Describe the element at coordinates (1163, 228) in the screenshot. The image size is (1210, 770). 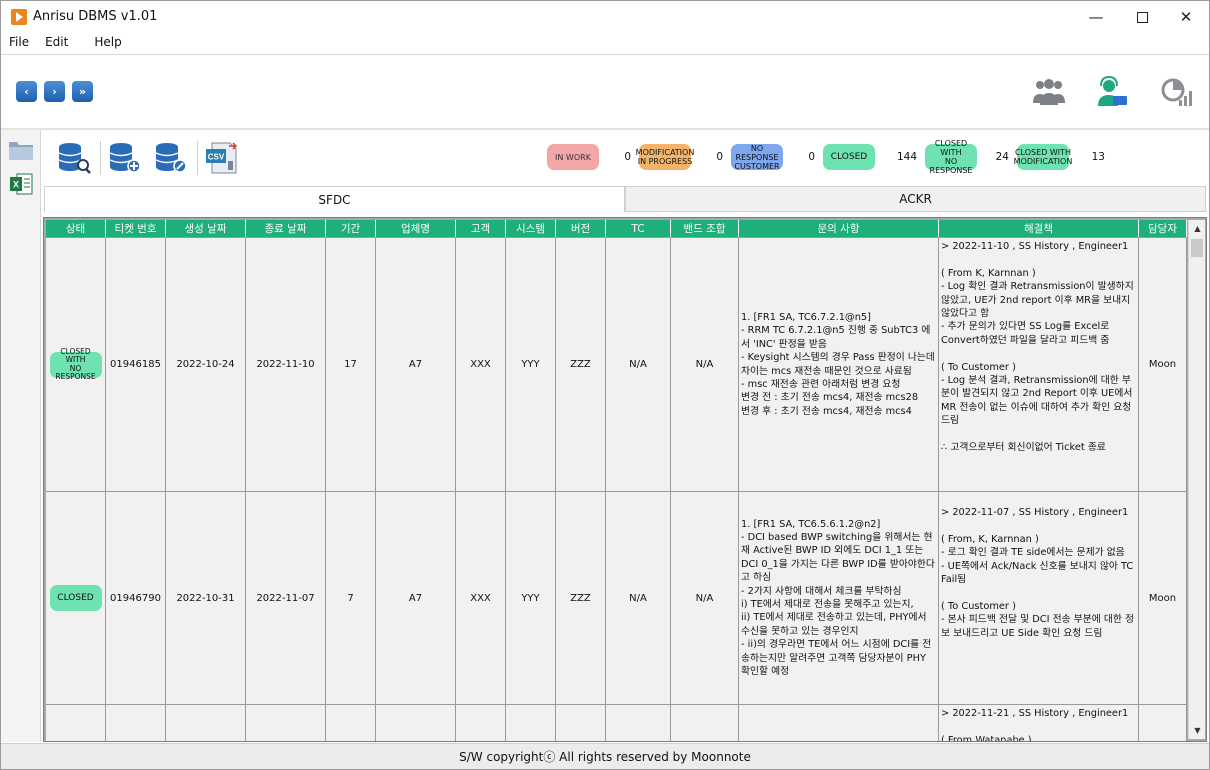
I see `column-header: 담당자` at that location.